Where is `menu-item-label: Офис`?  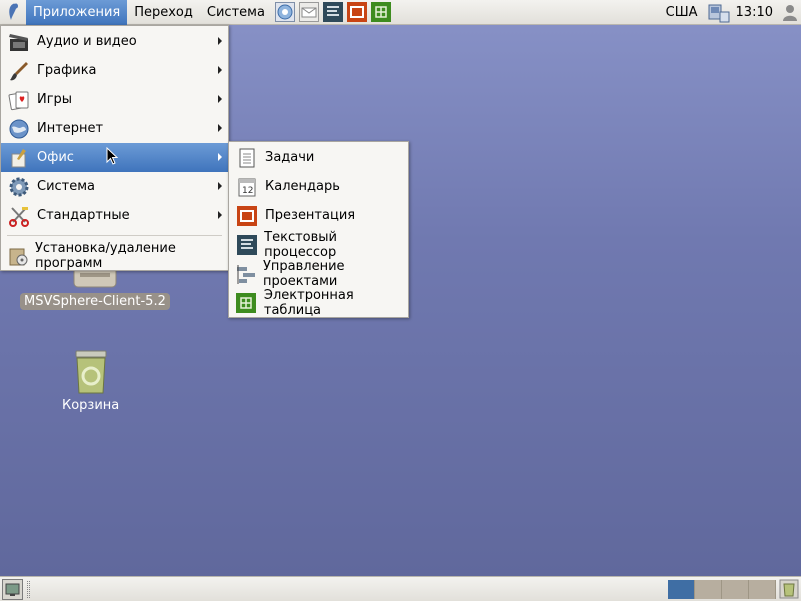 menu-item-label: Офис is located at coordinates (55, 157).